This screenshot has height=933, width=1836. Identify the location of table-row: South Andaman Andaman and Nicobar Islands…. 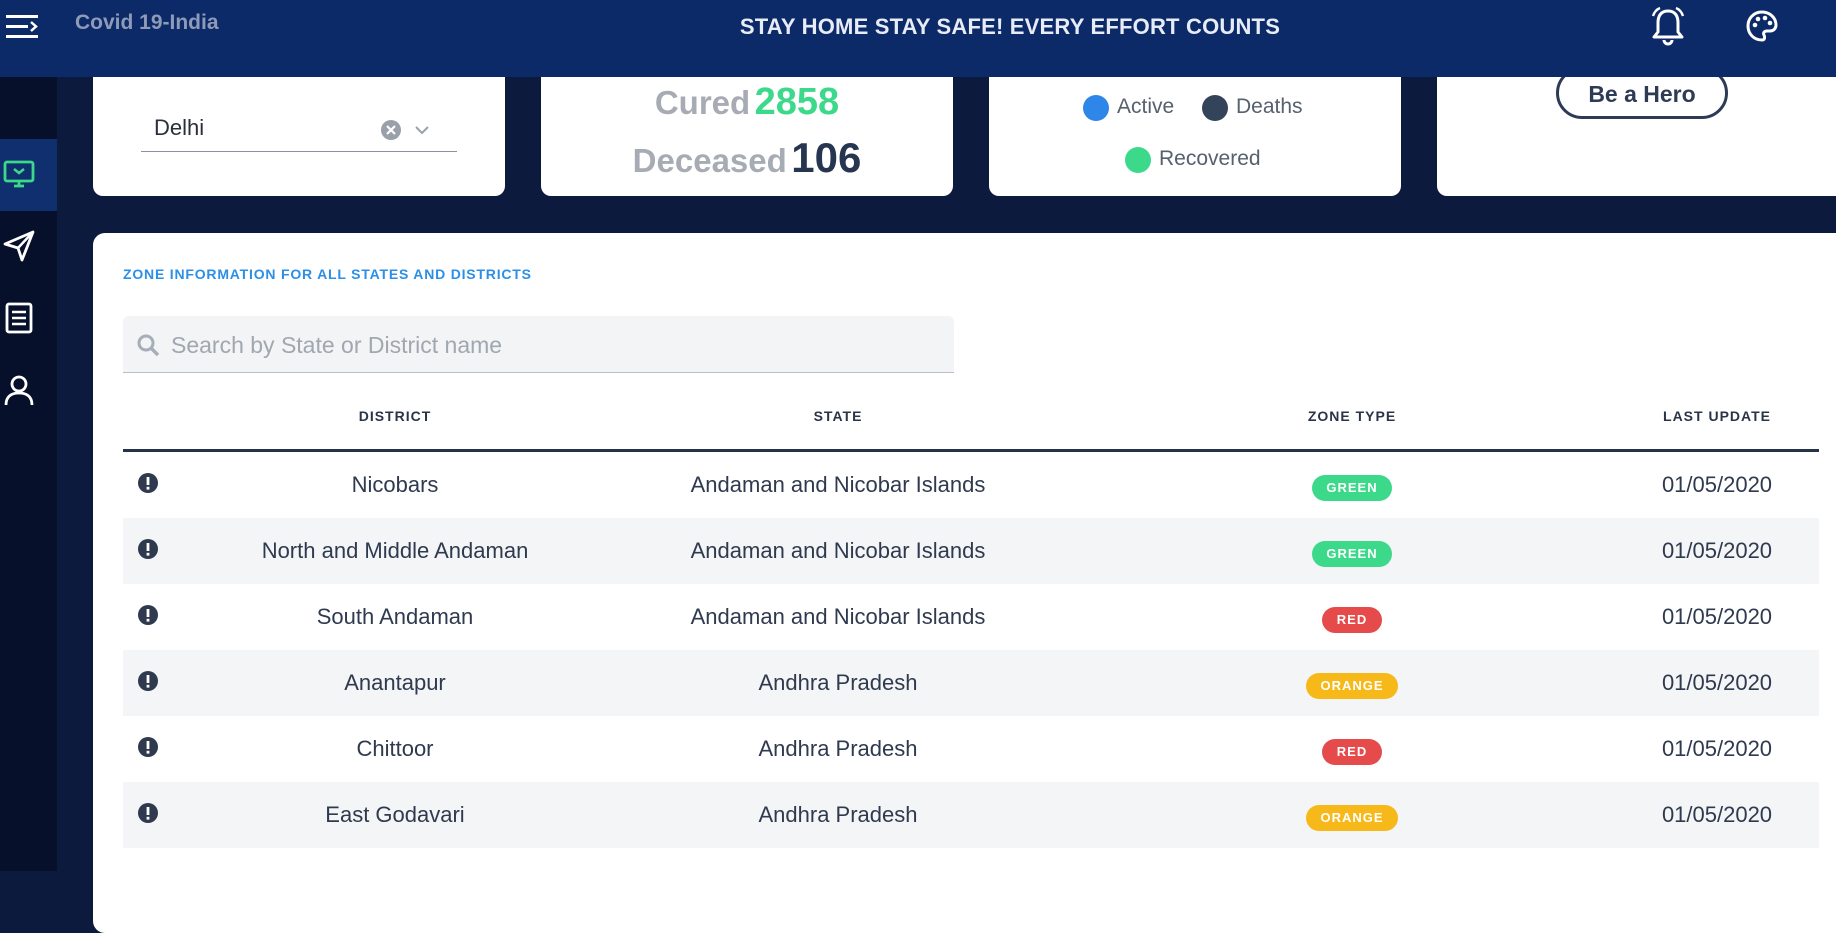
(971, 617).